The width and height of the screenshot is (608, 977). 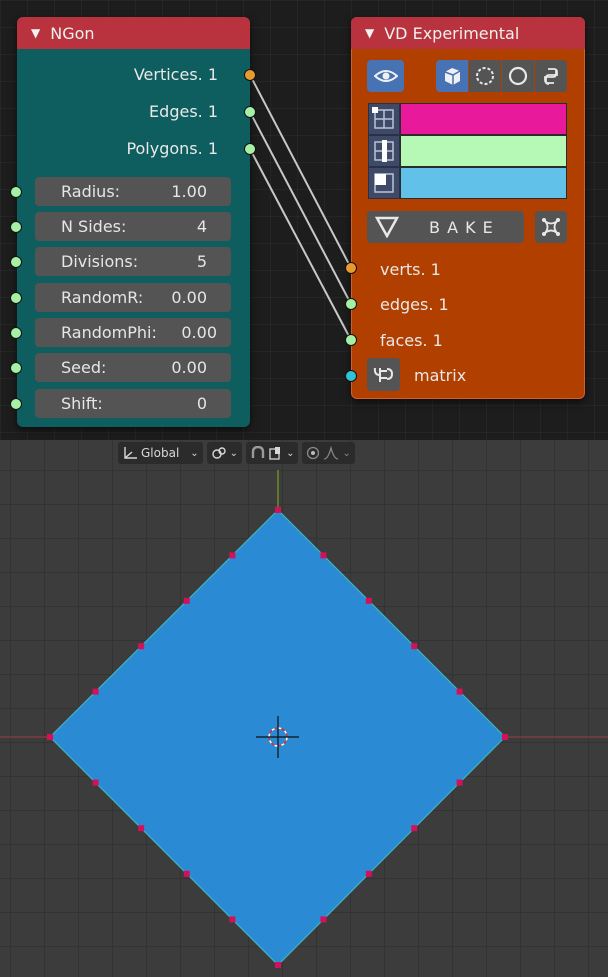 I want to click on random-phi-field: RandomPhi: 0.00, so click(x=133, y=332).